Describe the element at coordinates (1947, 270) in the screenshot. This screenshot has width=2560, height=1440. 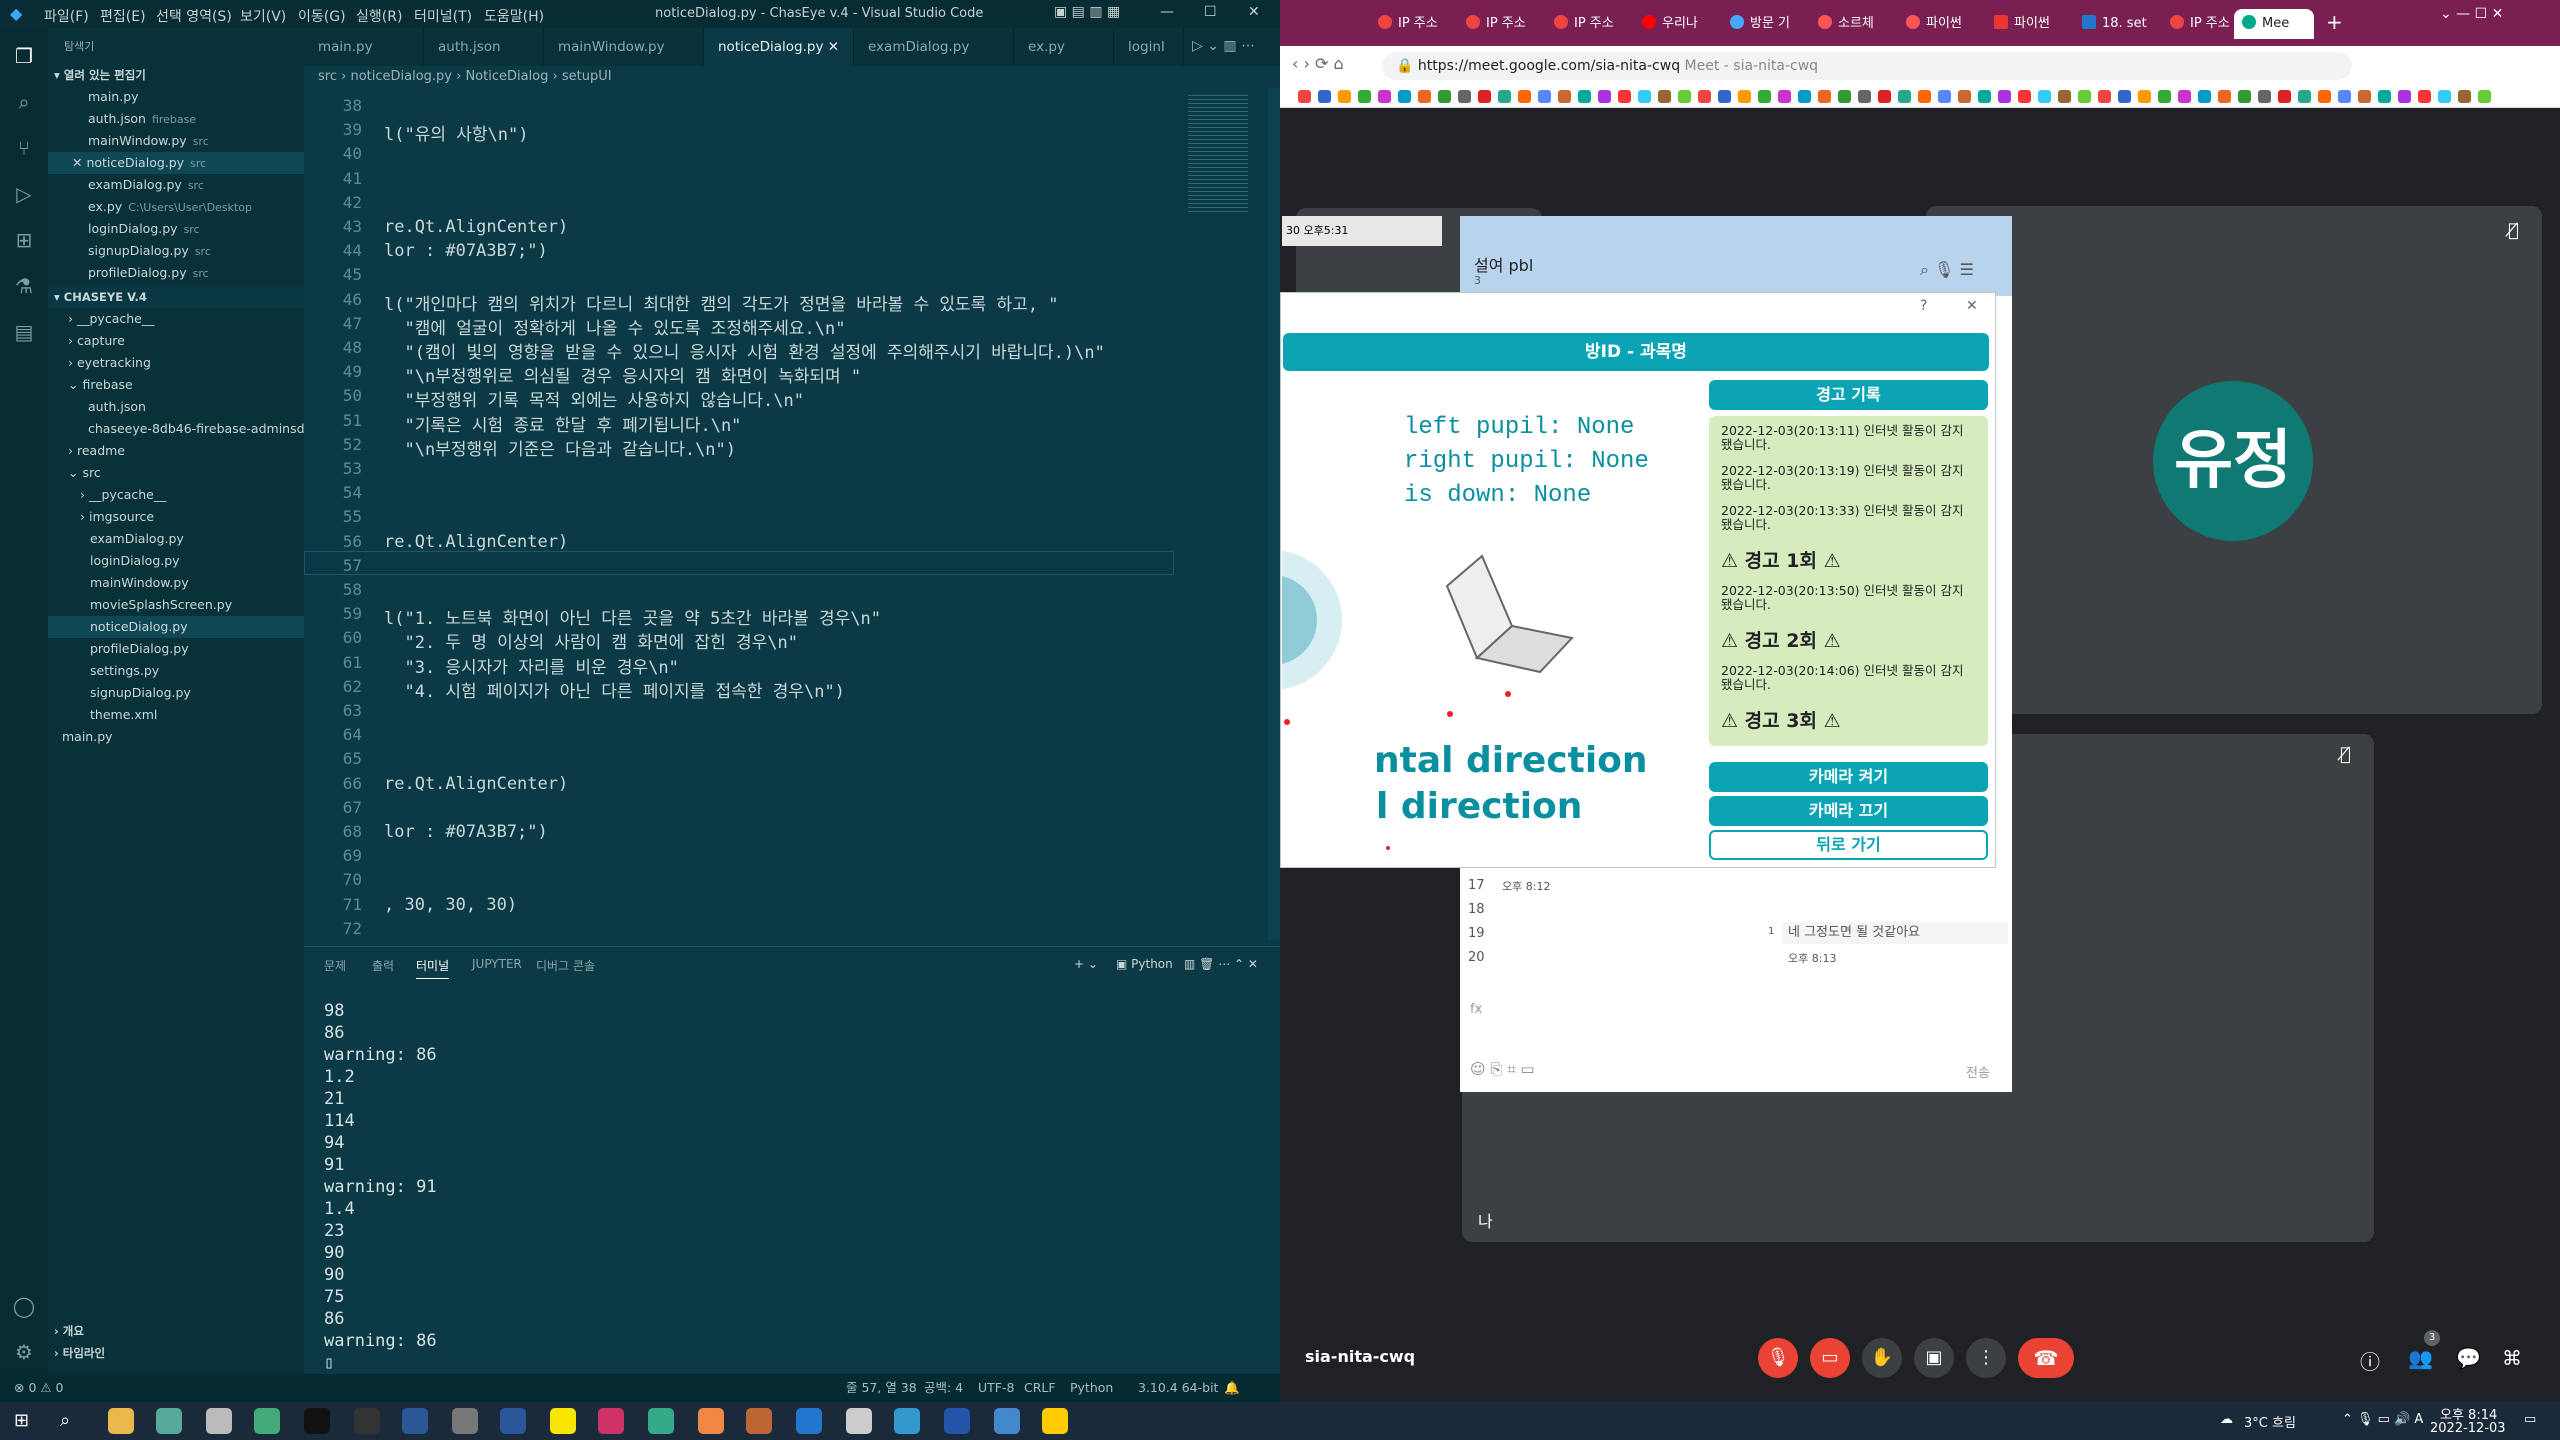
I see `chat-tools-icon: ⌕ 🎙 ☰` at that location.